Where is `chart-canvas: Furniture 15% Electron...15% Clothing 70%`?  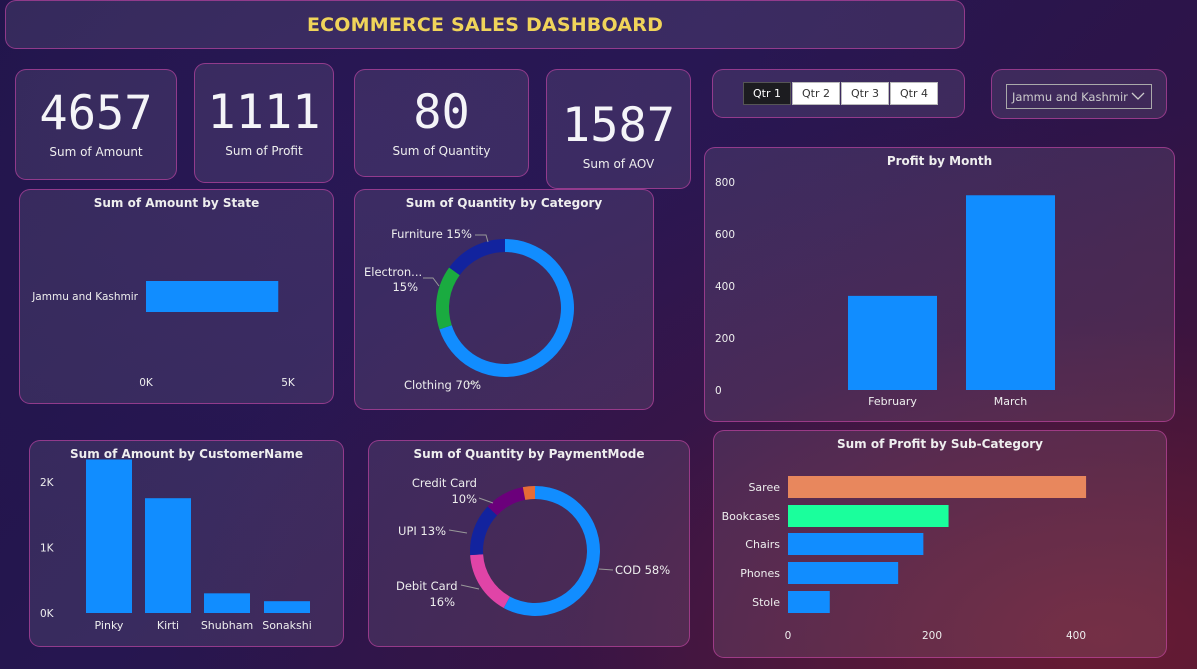 chart-canvas: Furniture 15% Electron...15% Clothing 70% is located at coordinates (469, 309).